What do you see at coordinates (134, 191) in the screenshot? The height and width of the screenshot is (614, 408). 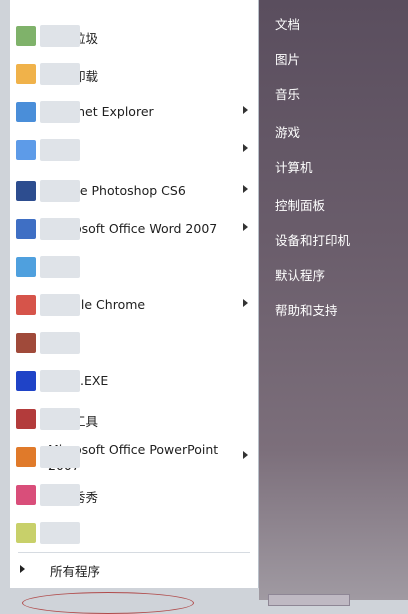 I see `program-item: Adobe Photoshop CS6` at bounding box center [134, 191].